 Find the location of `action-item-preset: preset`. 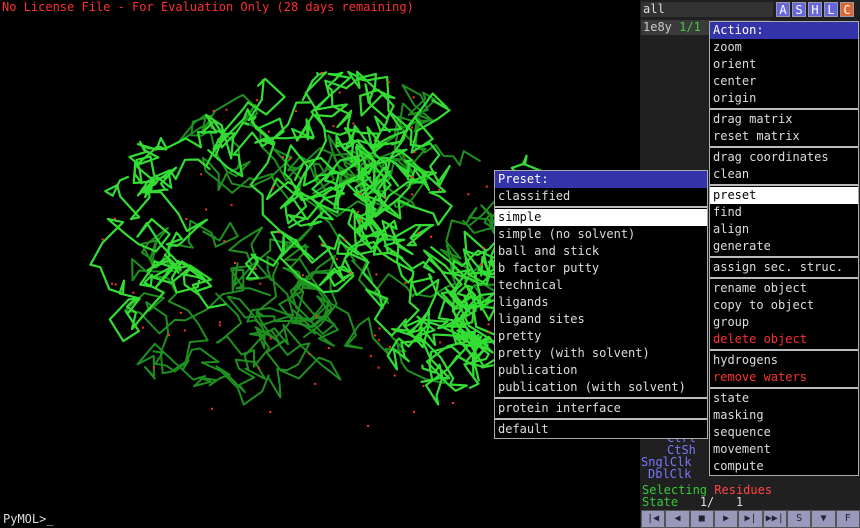

action-item-preset: preset is located at coordinates (784, 195).